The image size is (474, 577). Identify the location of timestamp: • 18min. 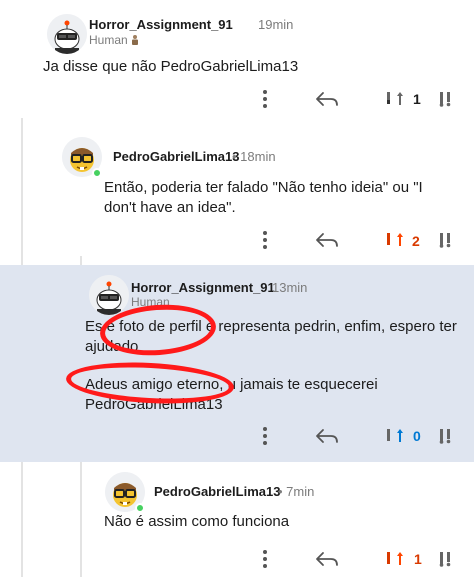
(254, 156).